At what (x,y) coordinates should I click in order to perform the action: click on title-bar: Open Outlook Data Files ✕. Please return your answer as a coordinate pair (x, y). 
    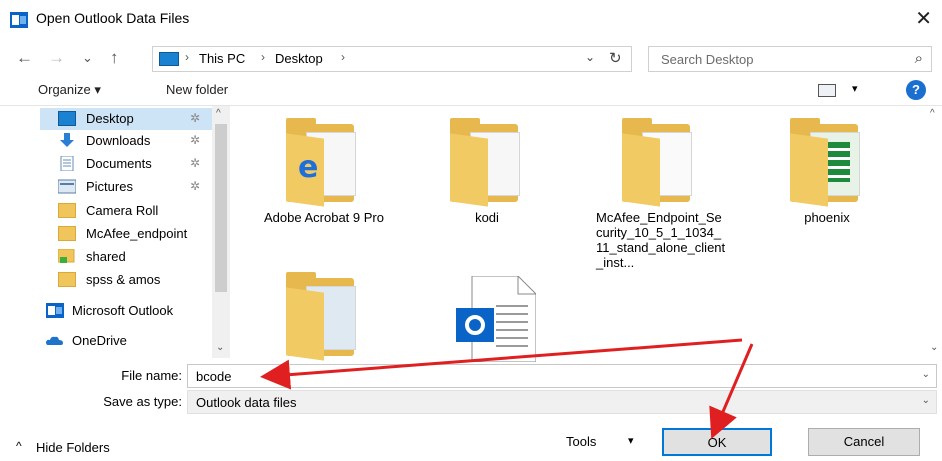
    Looking at the image, I should click on (471, 19).